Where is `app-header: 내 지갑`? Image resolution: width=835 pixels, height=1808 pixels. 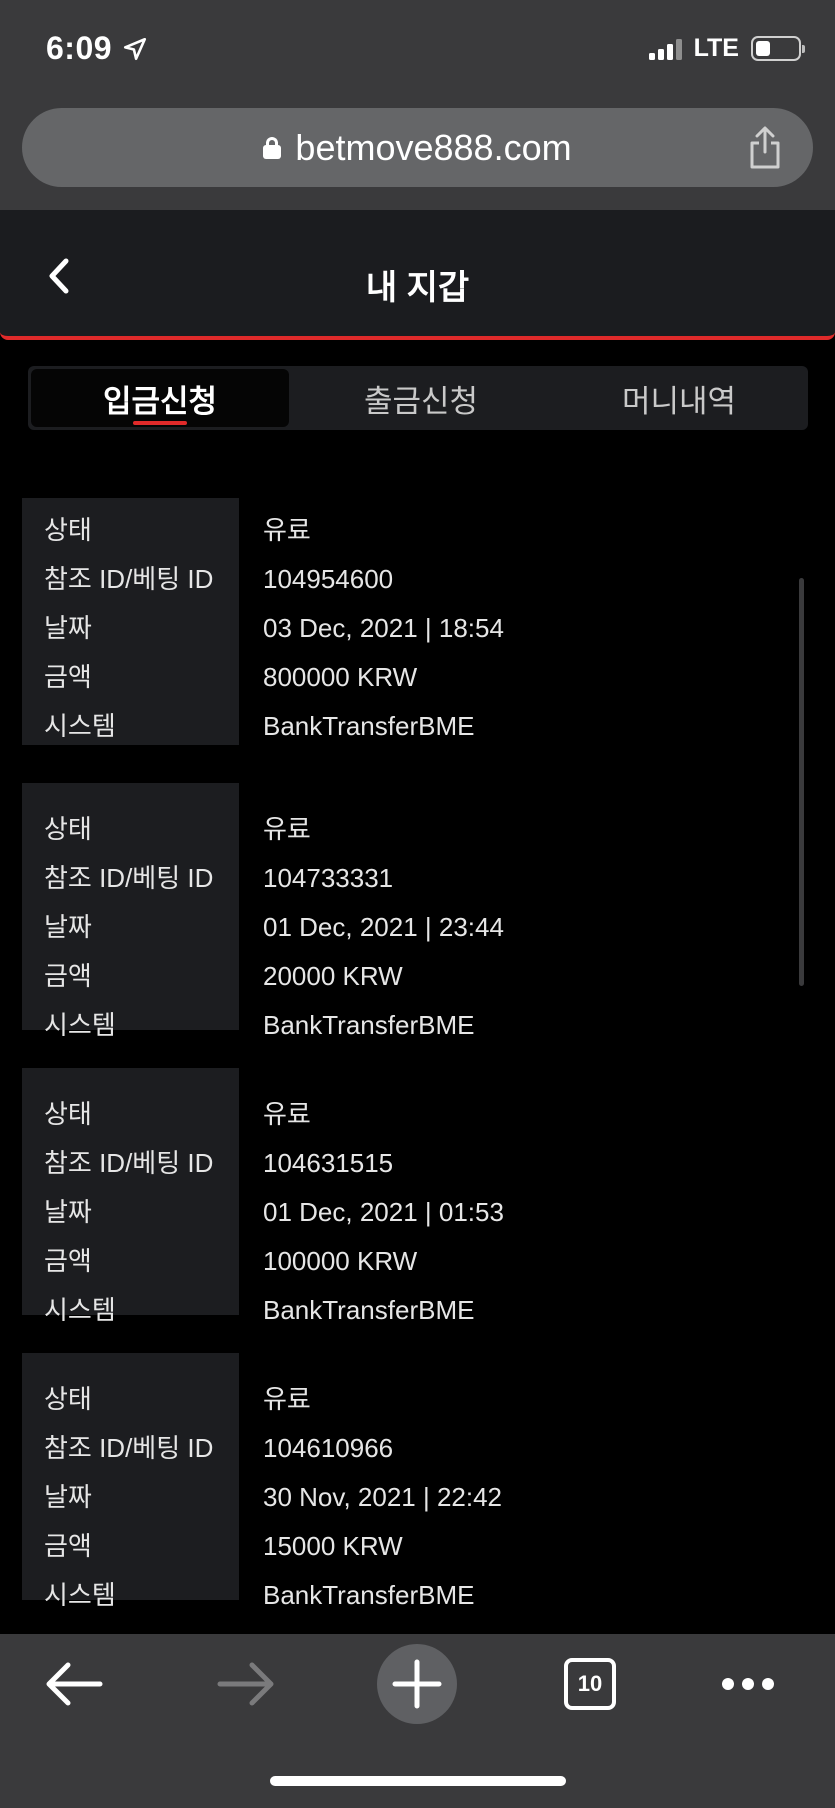 app-header: 내 지갑 is located at coordinates (417, 275).